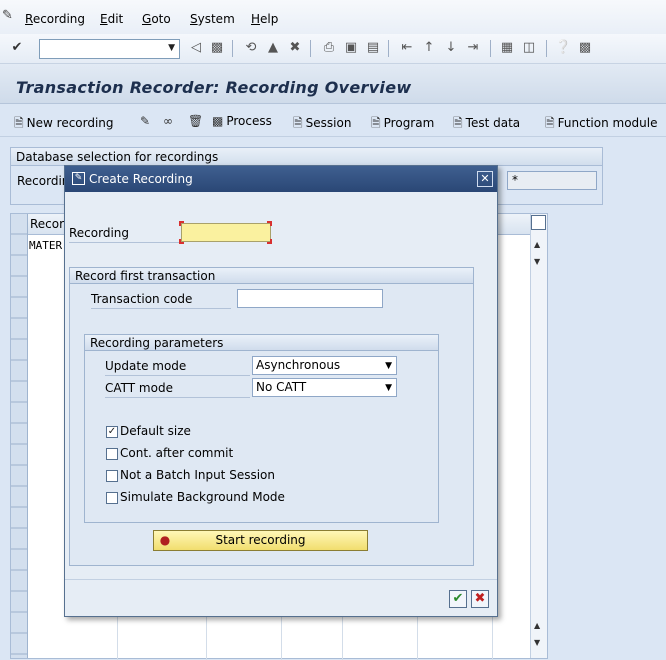 The height and width of the screenshot is (660, 666). I want to click on update-mode-value: Asynchronous, so click(298, 365).